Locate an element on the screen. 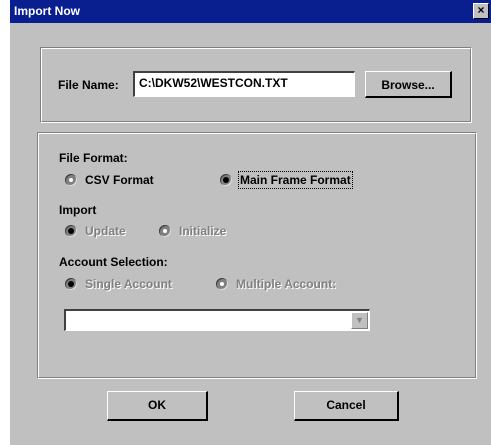  account-selection-heading: Account Selection: is located at coordinates (113, 262).